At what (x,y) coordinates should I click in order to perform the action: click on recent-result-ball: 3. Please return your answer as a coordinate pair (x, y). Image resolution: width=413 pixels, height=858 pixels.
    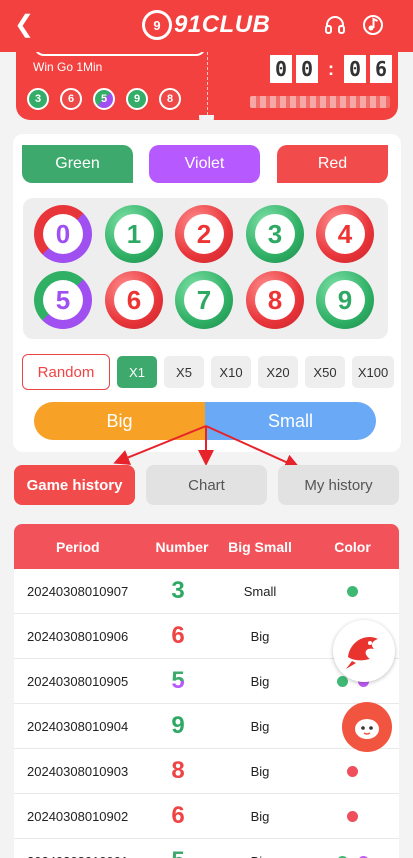
    Looking at the image, I should click on (38, 99).